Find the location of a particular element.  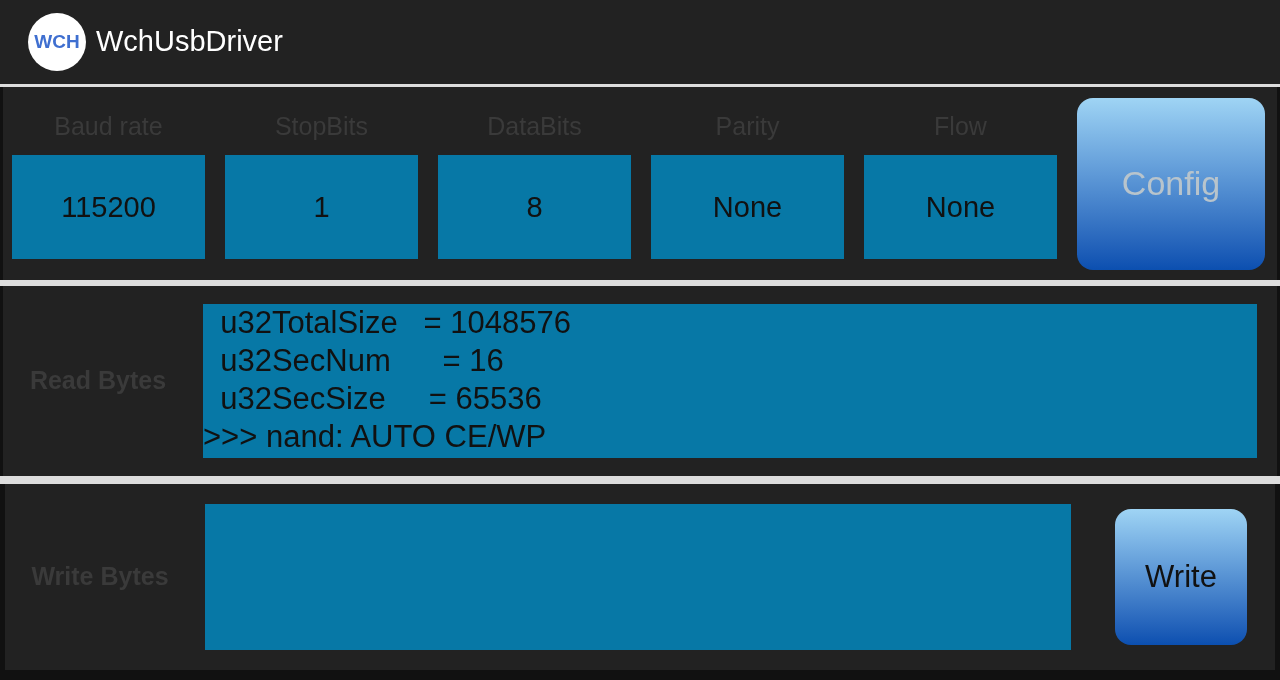

option-selector: 8 is located at coordinates (534, 207).